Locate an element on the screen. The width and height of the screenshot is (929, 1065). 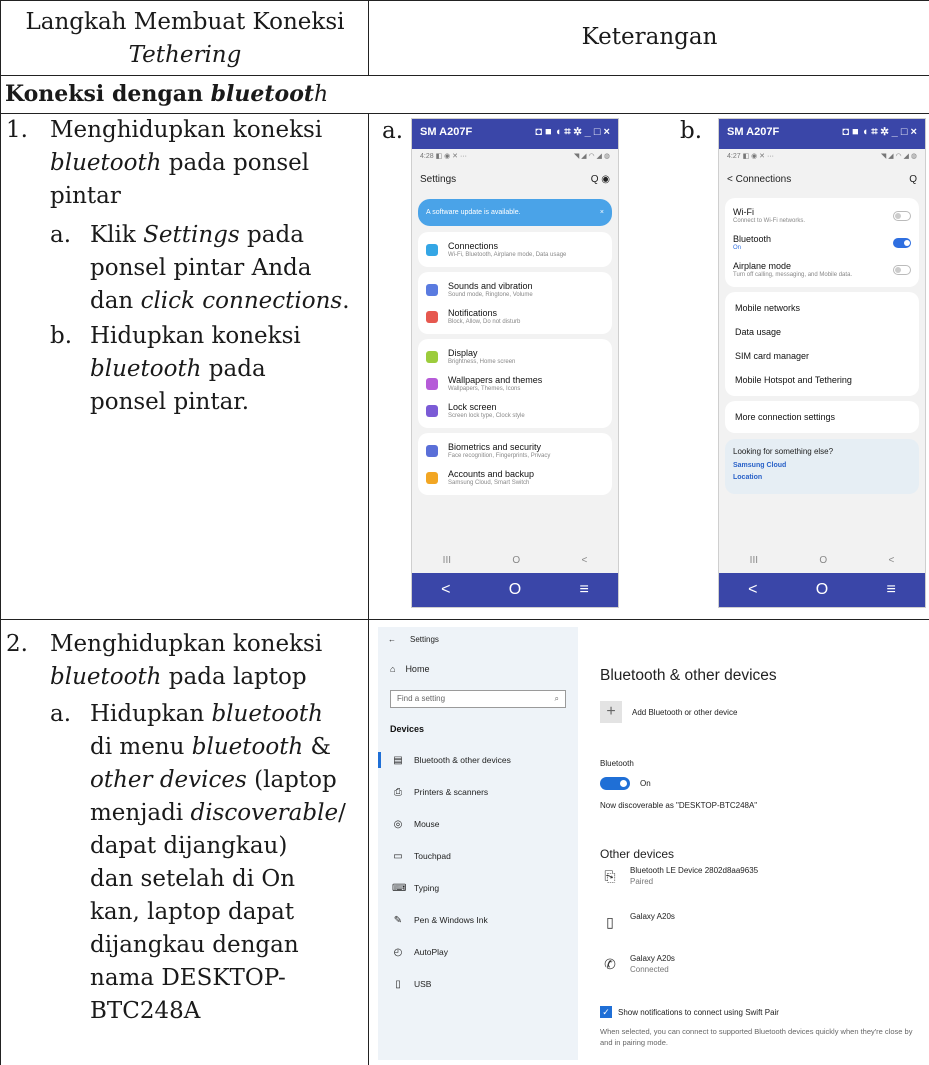
link-samsung-cloud: Samsung Cloud is located at coordinates (822, 465).